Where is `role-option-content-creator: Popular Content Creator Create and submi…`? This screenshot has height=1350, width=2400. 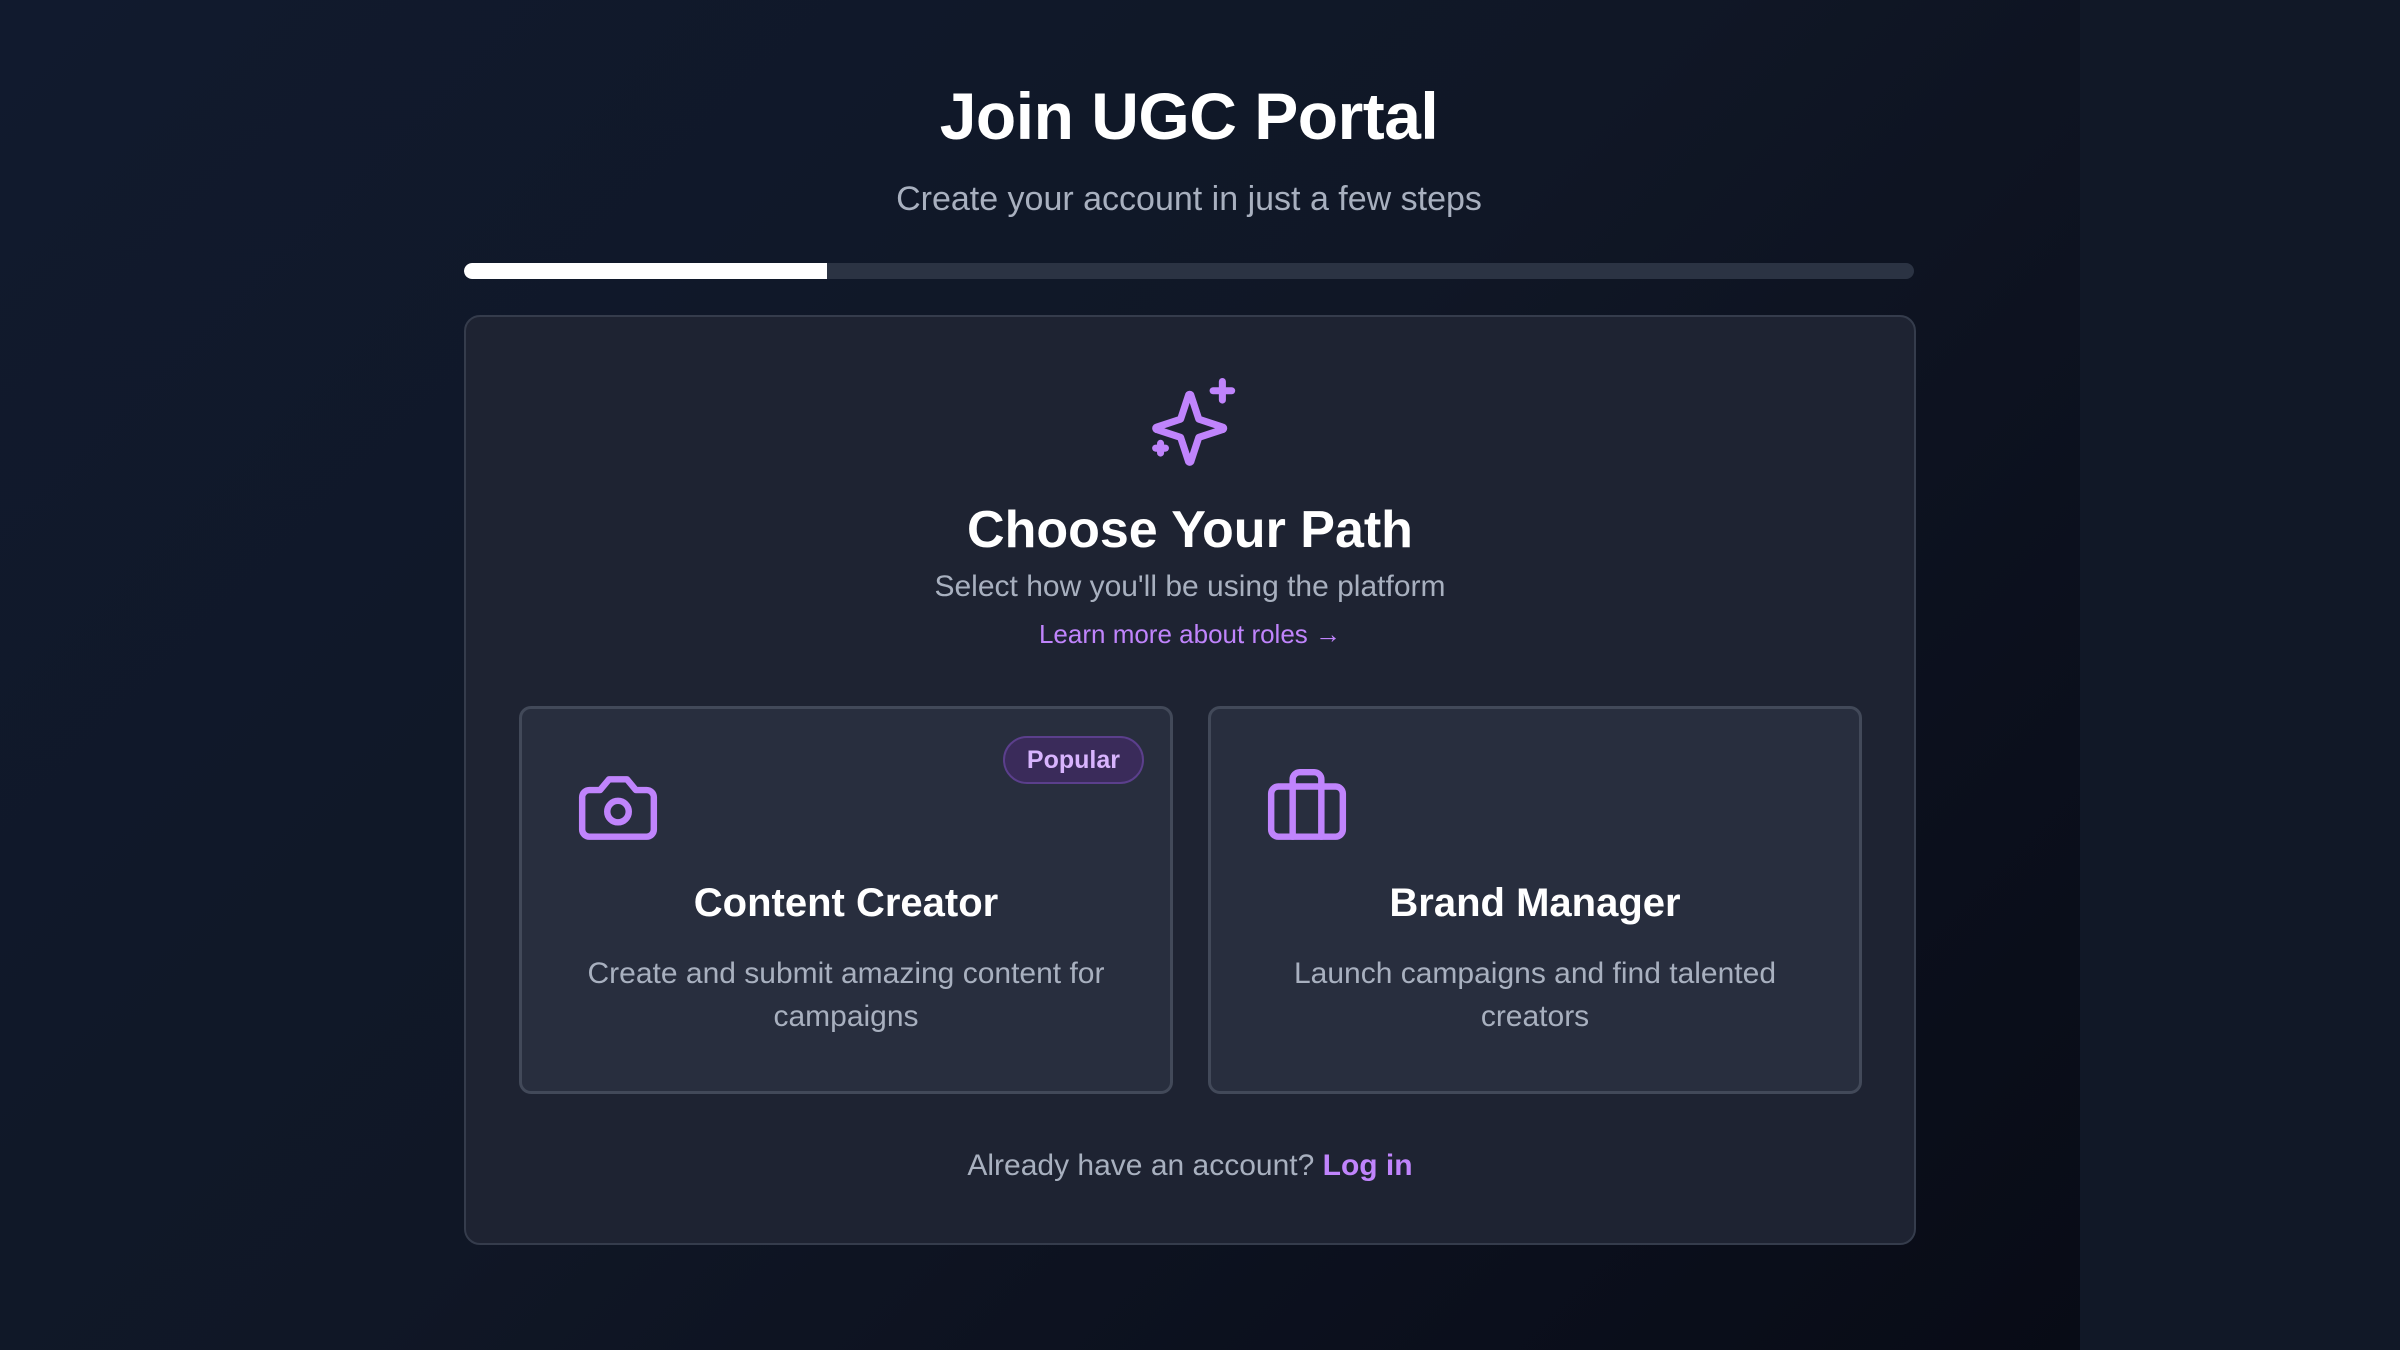
role-option-content-creator: Popular Content Creator Create and submi… is located at coordinates (846, 900).